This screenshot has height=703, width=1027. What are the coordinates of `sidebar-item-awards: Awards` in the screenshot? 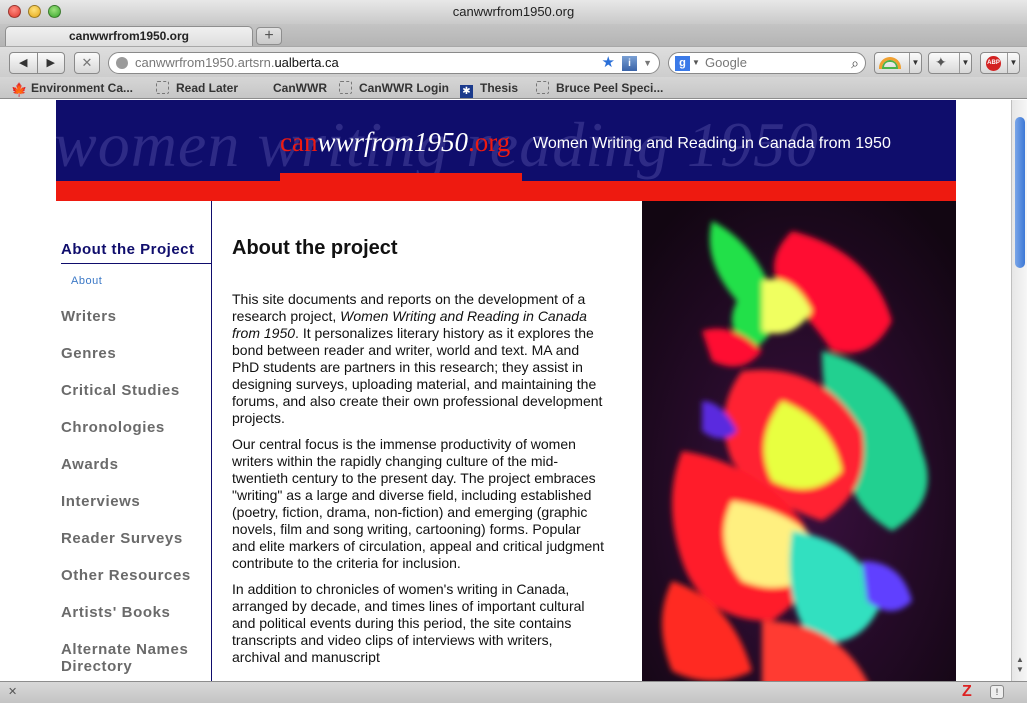 It's located at (136, 464).